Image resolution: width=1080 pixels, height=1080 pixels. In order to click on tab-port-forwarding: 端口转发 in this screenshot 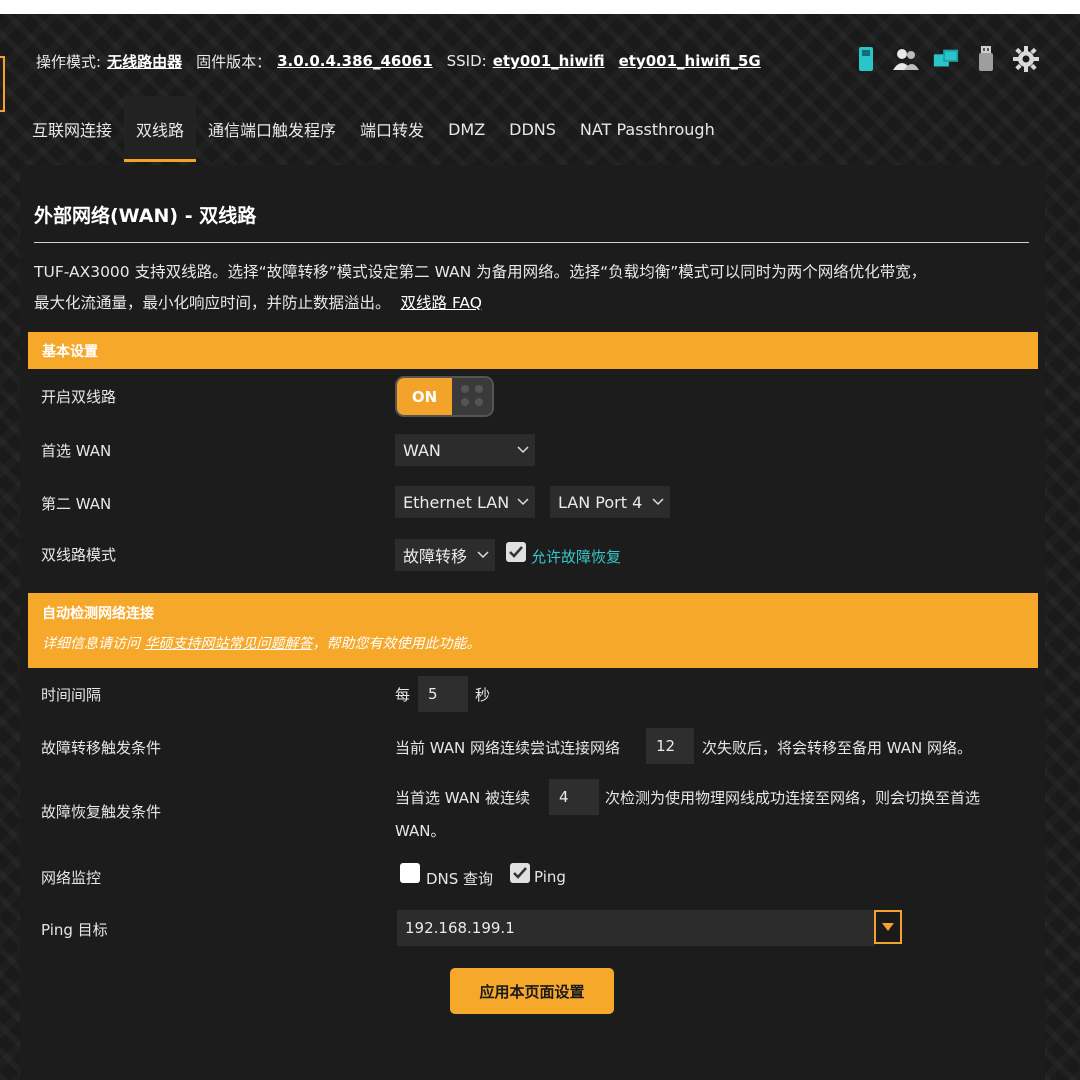, I will do `click(392, 129)`.